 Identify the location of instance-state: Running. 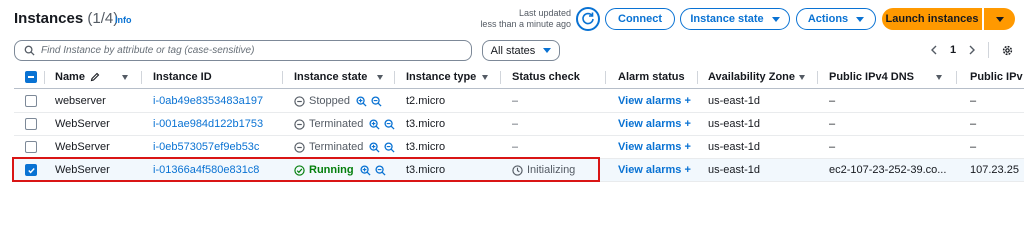
(324, 170).